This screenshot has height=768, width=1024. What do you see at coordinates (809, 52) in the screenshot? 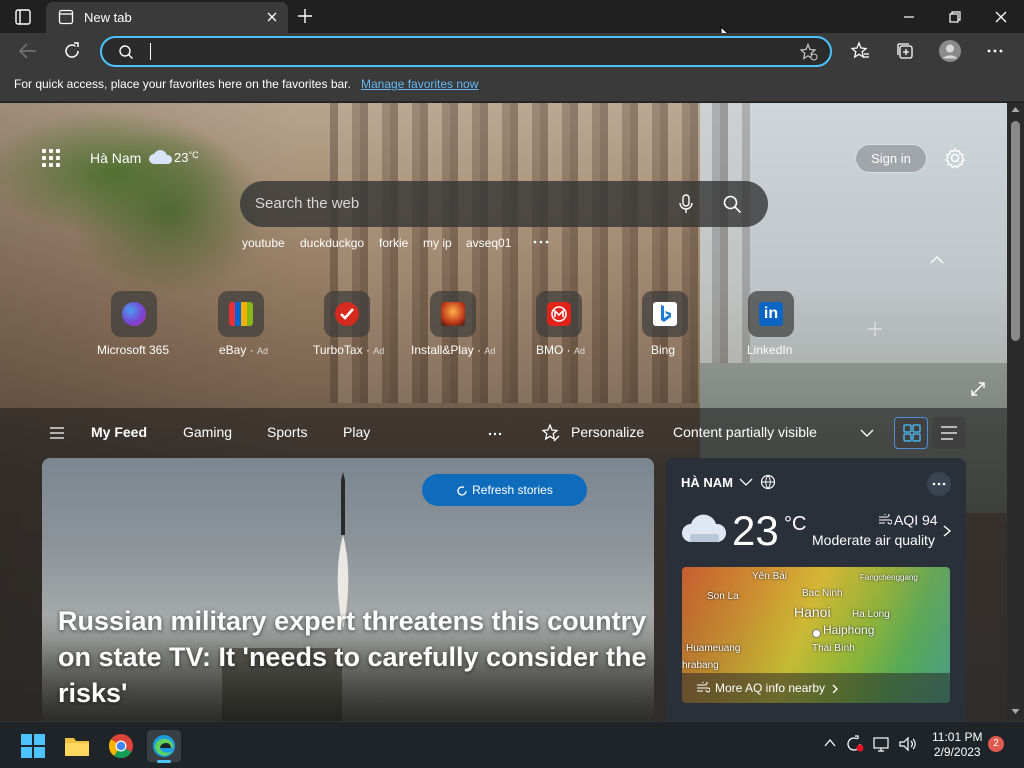
I see `add-favorite-icon` at bounding box center [809, 52].